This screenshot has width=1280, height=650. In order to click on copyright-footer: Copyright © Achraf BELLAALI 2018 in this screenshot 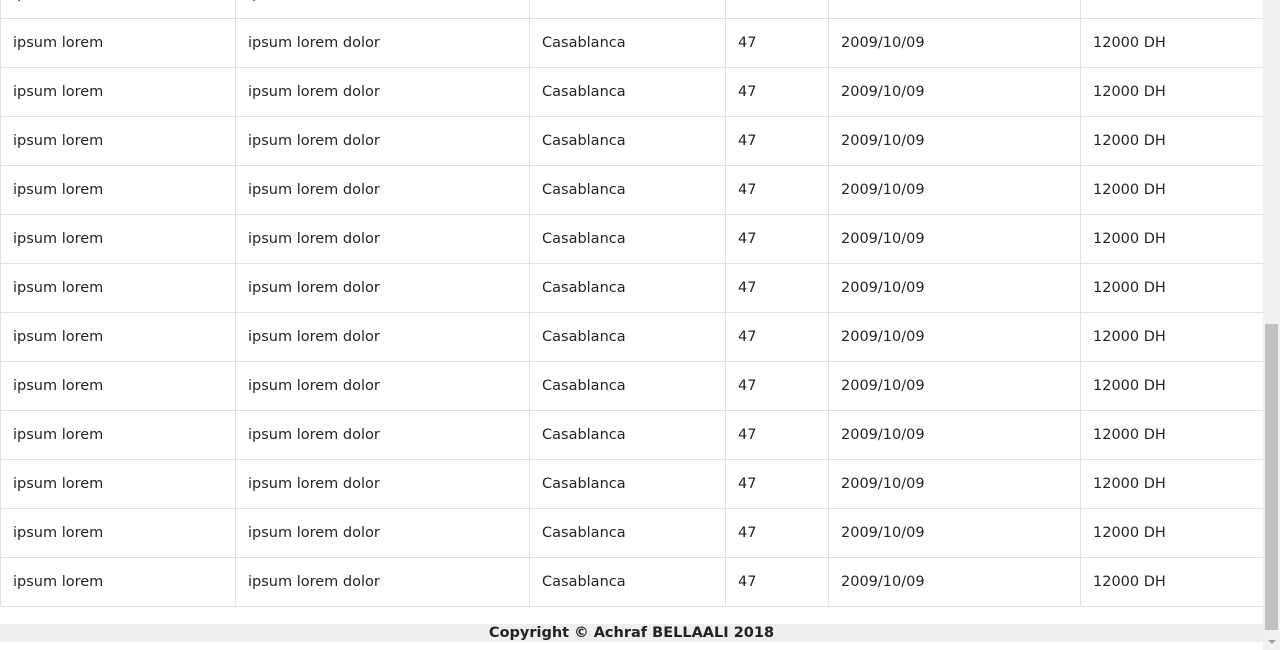, I will do `click(631, 633)`.